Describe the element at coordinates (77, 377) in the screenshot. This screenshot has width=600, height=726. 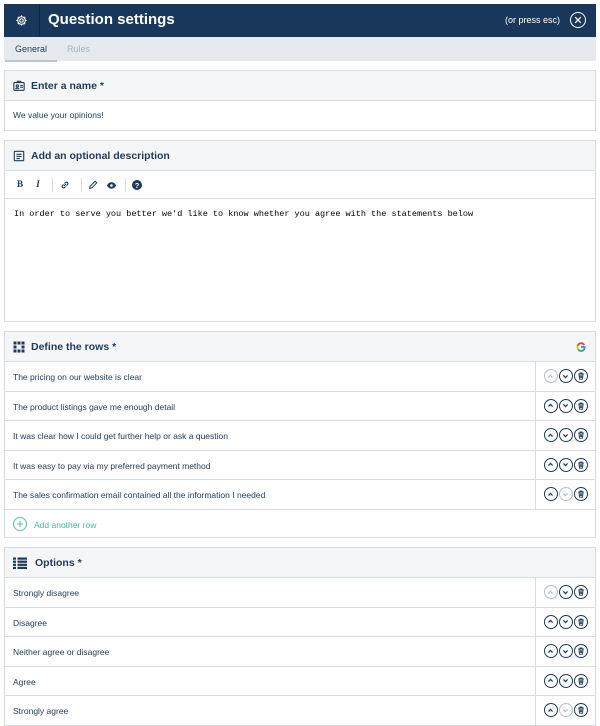
I see `row-label: The pricing on our website is clear` at that location.